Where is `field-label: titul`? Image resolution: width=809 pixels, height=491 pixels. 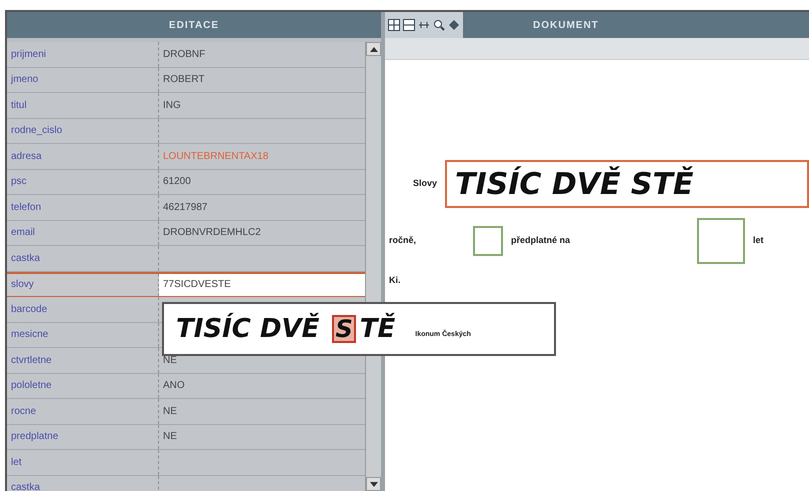
field-label: titul is located at coordinates (83, 105).